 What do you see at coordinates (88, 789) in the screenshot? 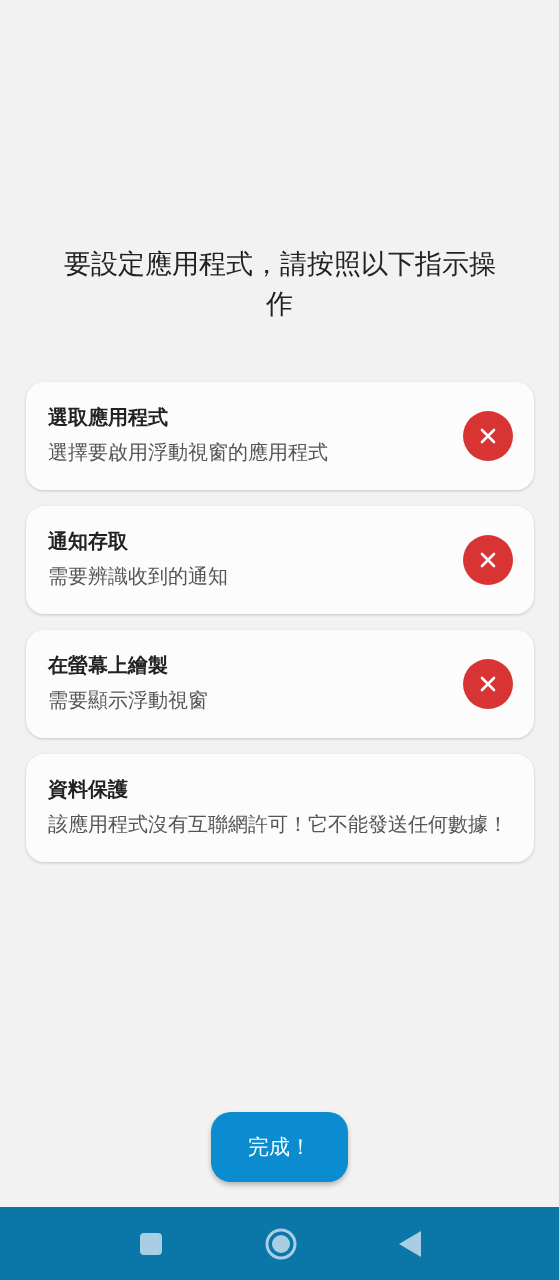
I see `card-title: 資料保護` at bounding box center [88, 789].